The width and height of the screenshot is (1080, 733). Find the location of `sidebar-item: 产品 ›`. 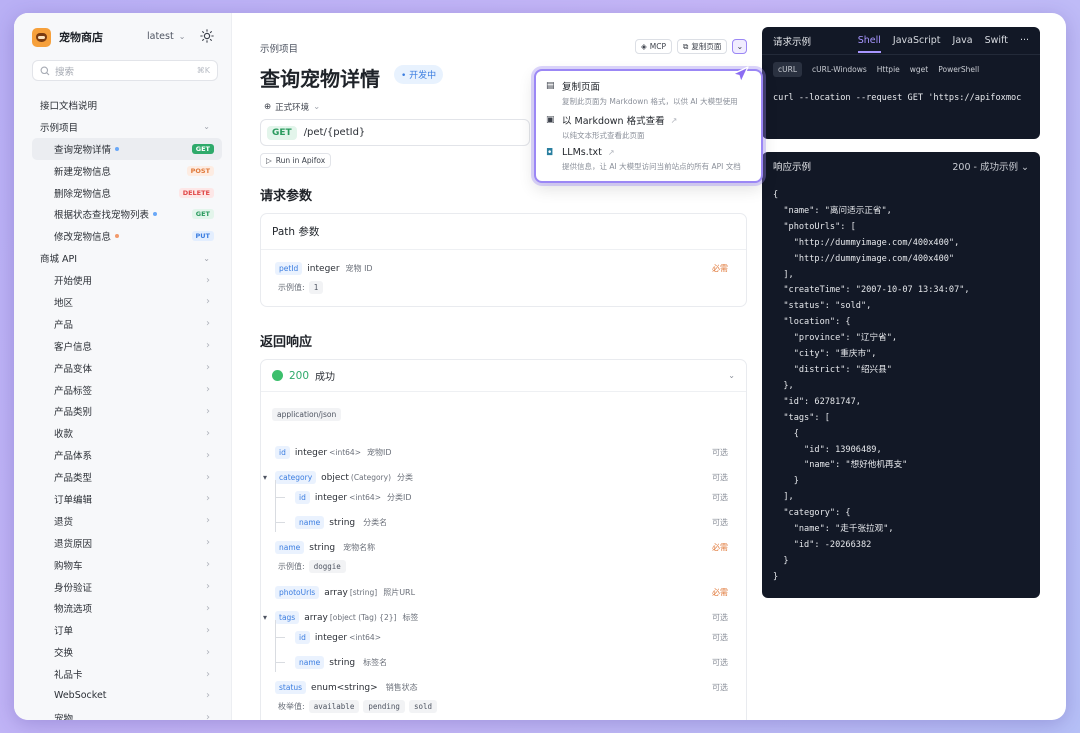

sidebar-item: 产品 › is located at coordinates (127, 324).